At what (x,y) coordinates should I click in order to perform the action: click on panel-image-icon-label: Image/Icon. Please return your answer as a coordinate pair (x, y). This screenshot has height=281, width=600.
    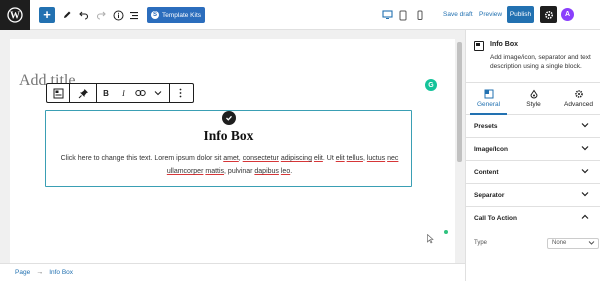
    Looking at the image, I should click on (491, 149).